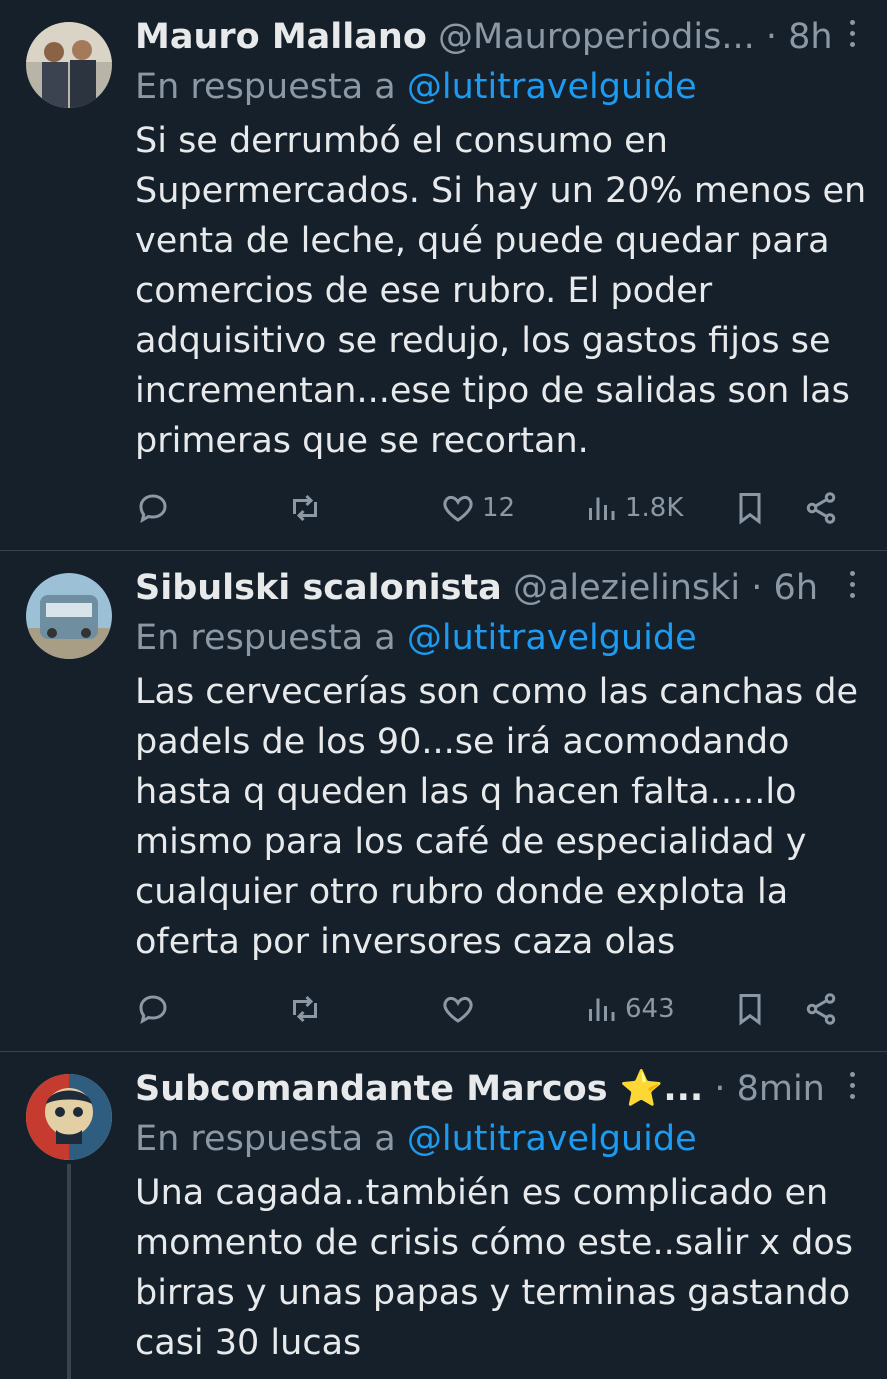 The height and width of the screenshot is (1379, 887). I want to click on like-count: 12, so click(499, 508).